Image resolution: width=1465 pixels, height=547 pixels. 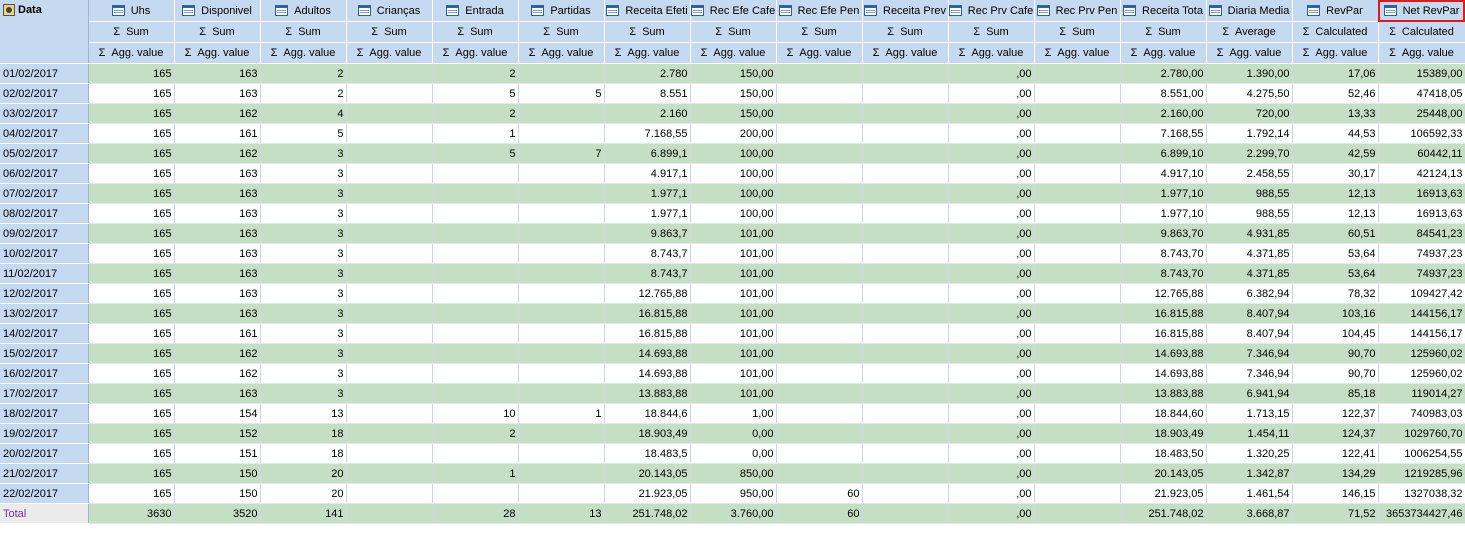 I want to click on value-cell: 52,46, so click(x=1335, y=93).